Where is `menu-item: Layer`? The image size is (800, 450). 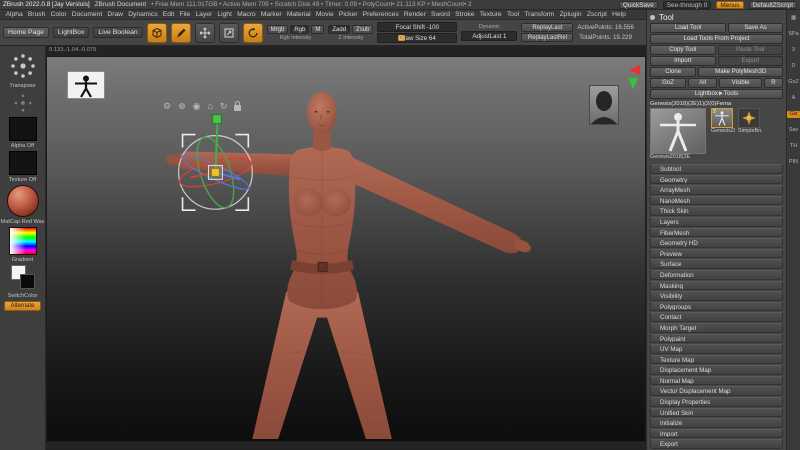 menu-item: Layer is located at coordinates (204, 14).